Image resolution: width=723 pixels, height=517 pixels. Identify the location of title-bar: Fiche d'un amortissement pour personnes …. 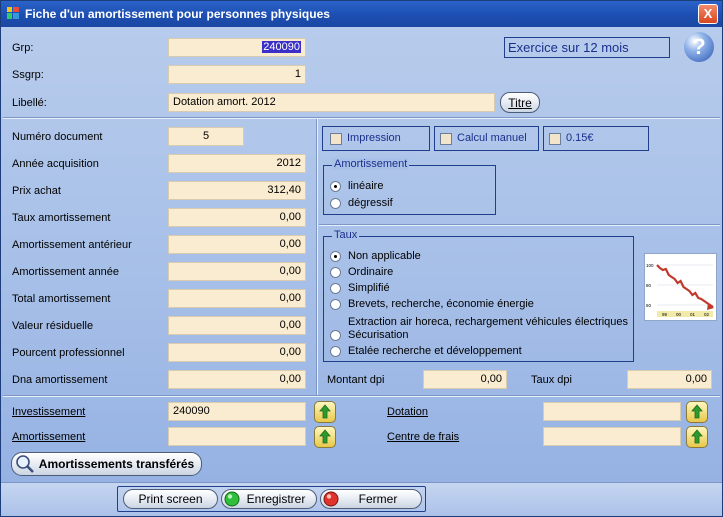
(361, 14).